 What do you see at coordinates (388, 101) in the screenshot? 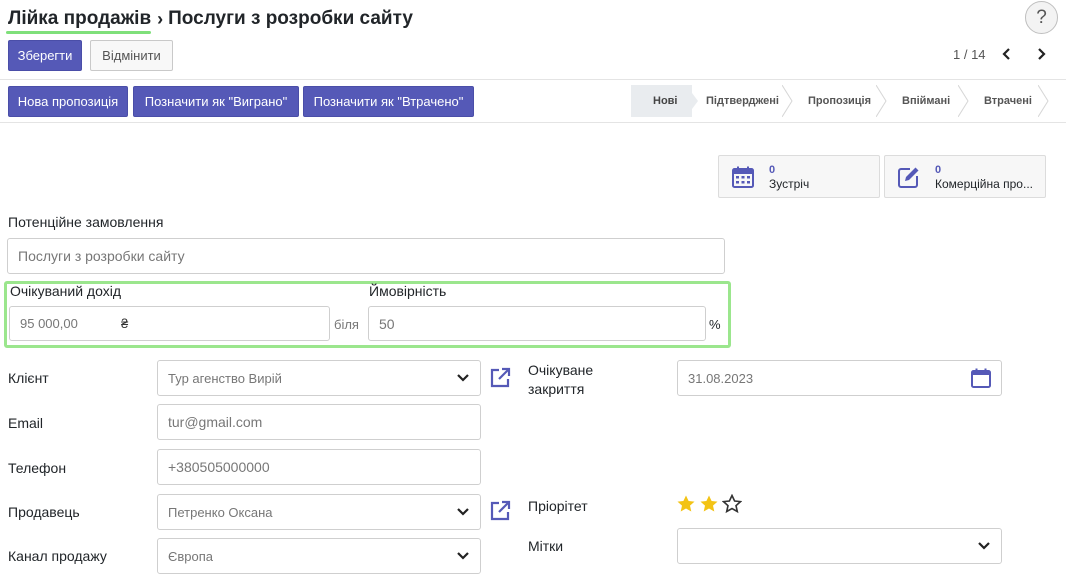
I see `mark-lost-button: Позначити як "Втрачено"` at bounding box center [388, 101].